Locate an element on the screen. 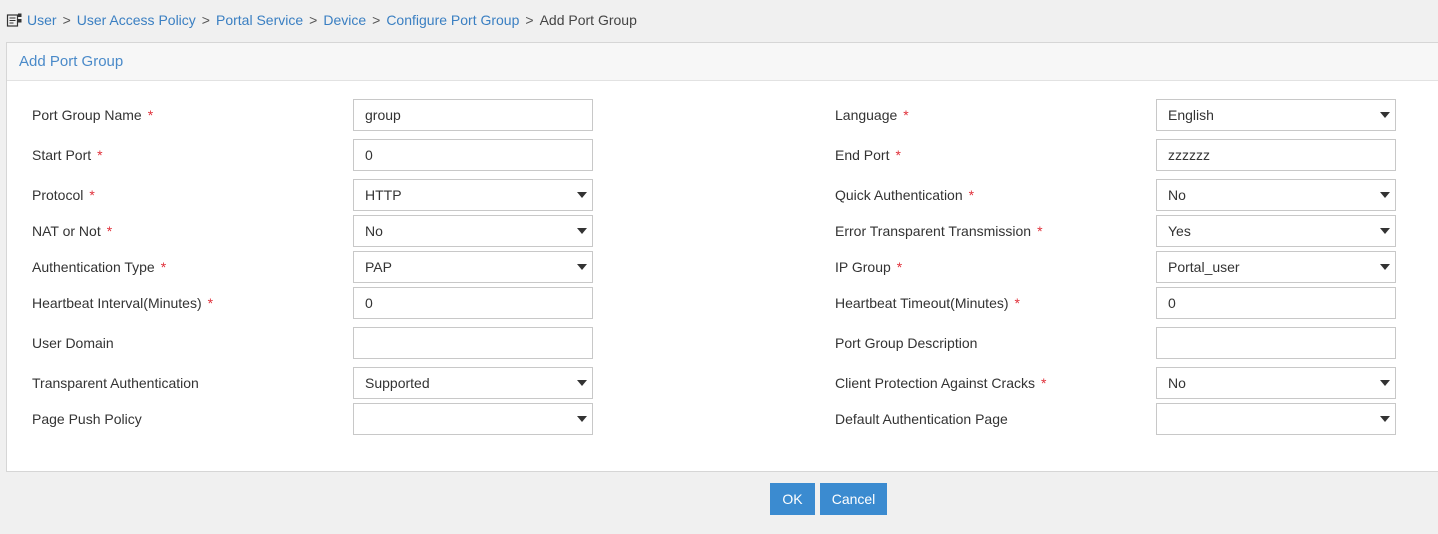  page-push-policy-label: Page Push Policy is located at coordinates (87, 419).